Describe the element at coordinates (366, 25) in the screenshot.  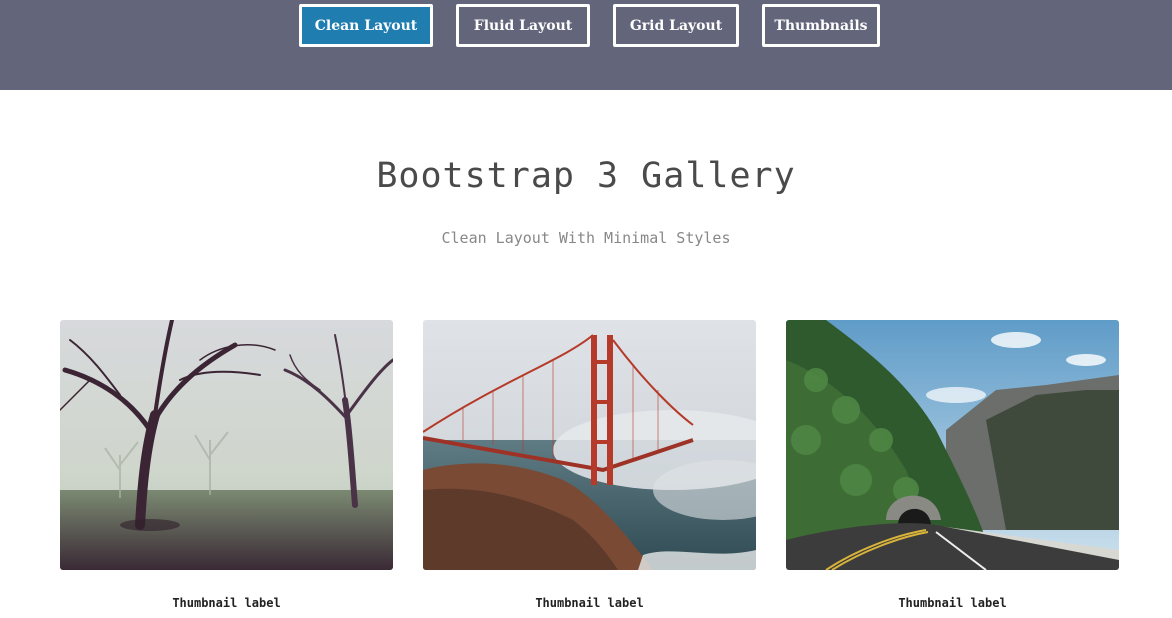
I see `clean-layout-button: Clean Layout` at that location.